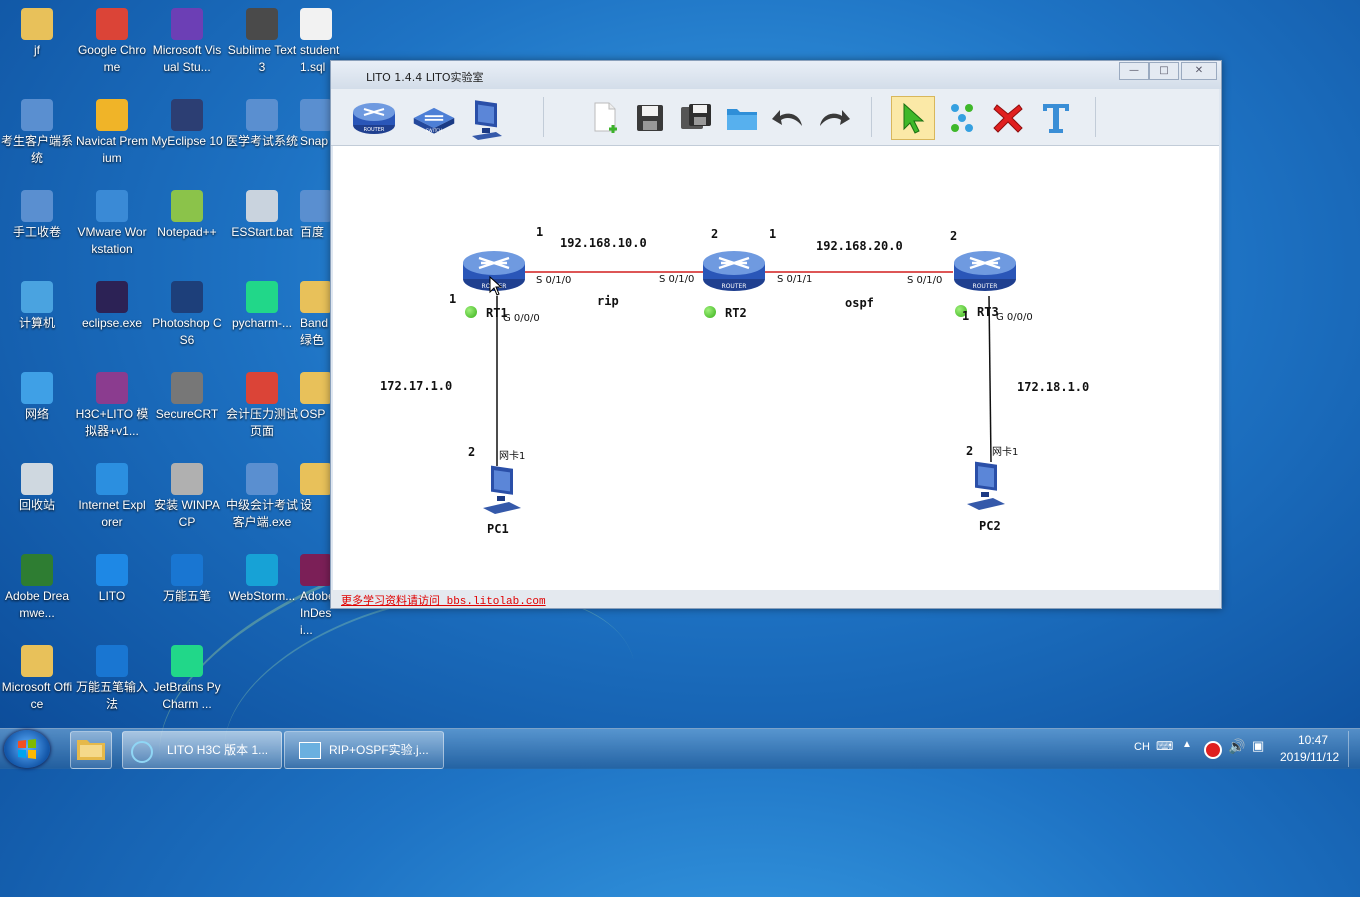 This screenshot has width=1360, height=897. I want to click on desktop-icon: SecureCRT, so click(187, 397).